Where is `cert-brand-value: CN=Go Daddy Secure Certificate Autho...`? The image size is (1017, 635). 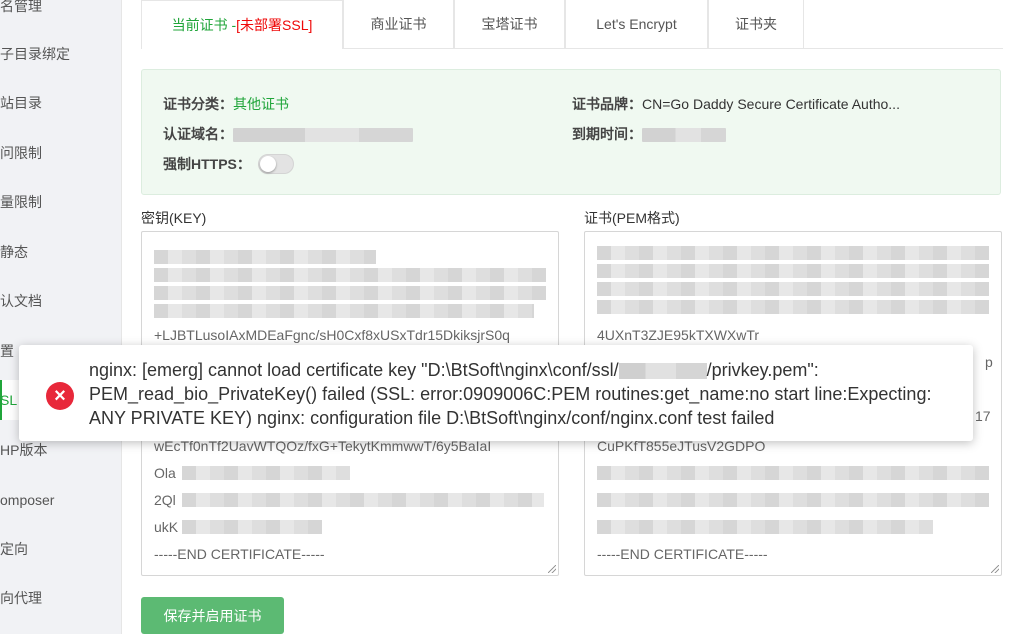
cert-brand-value: CN=Go Daddy Secure Certificate Autho... is located at coordinates (771, 104).